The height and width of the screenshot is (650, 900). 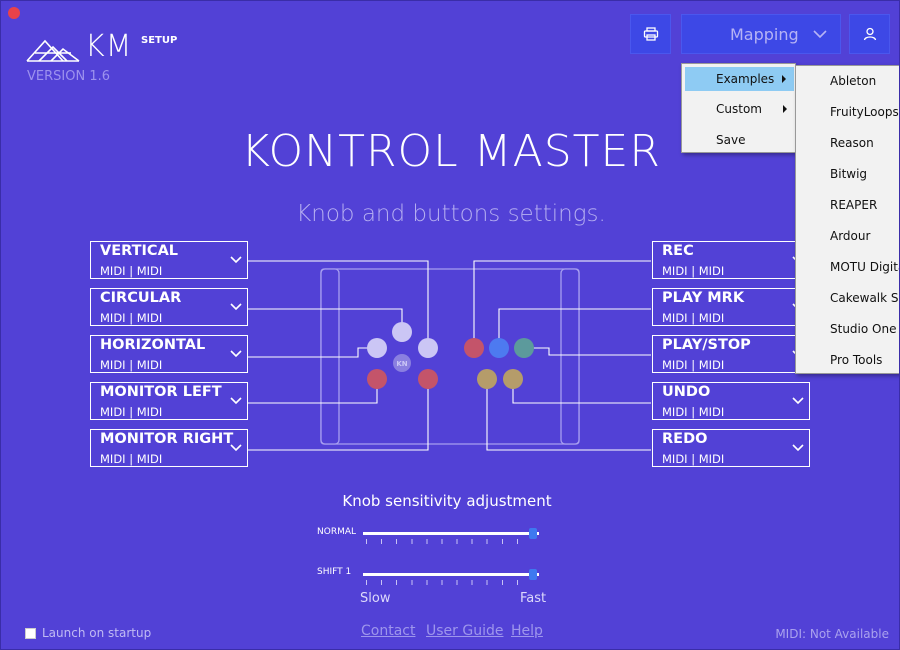 What do you see at coordinates (451, 574) in the screenshot?
I see `slider-shift-track` at bounding box center [451, 574].